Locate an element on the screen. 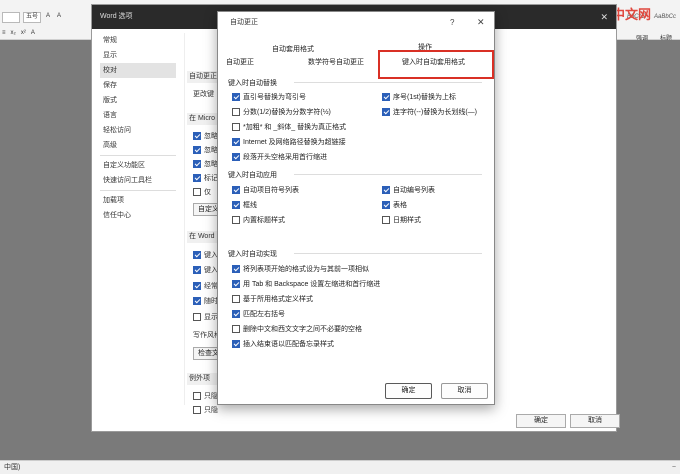  check-label: 表格 is located at coordinates (400, 205).